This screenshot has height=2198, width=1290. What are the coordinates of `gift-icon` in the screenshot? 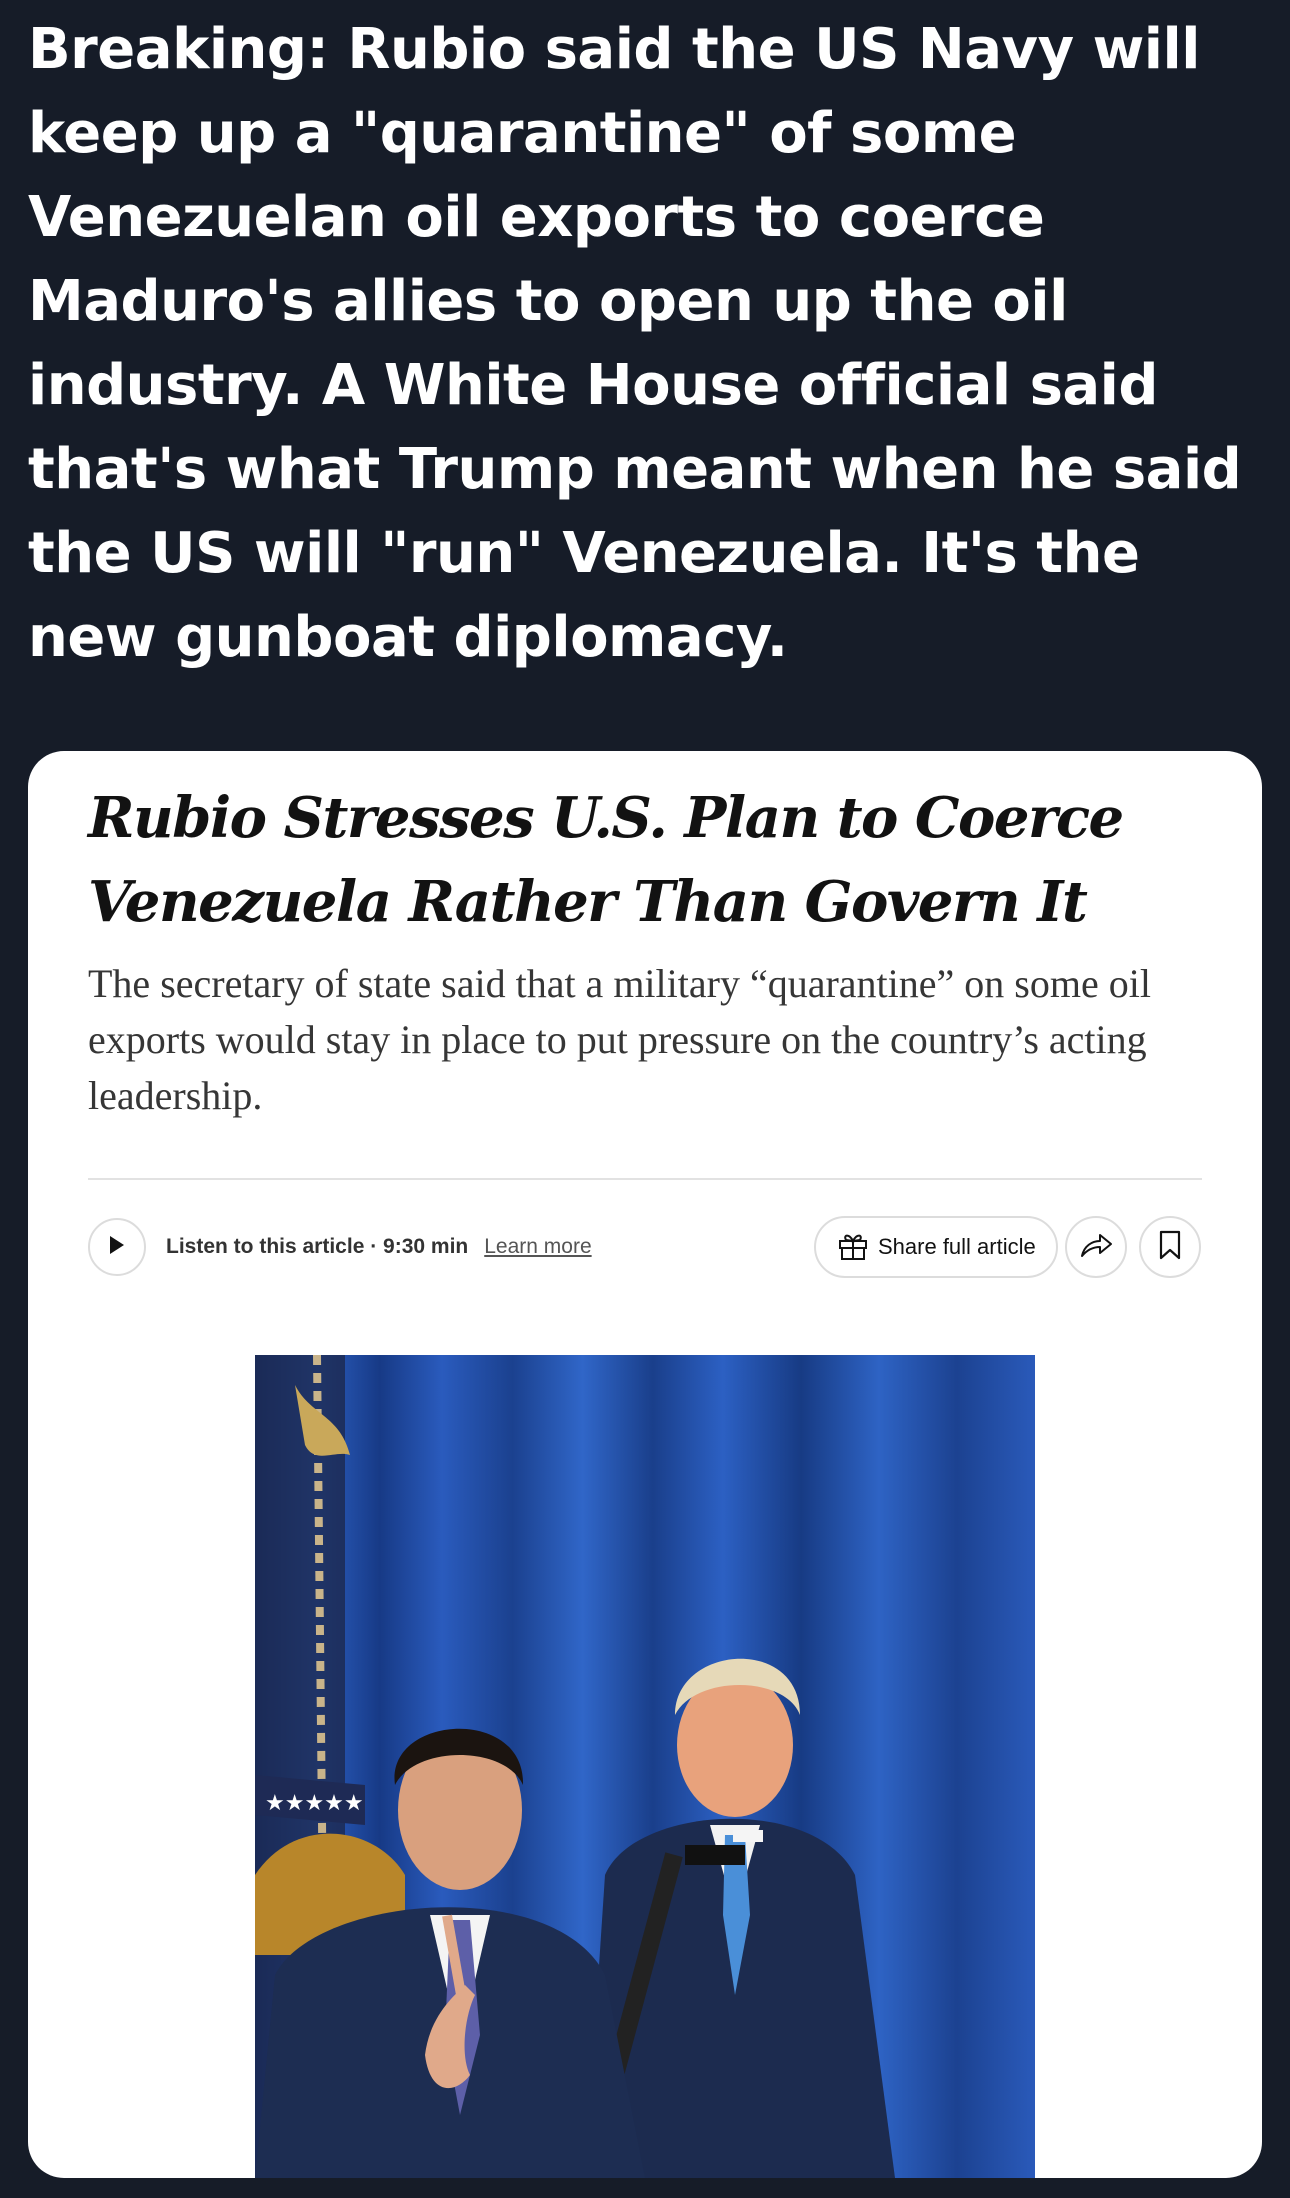 It's located at (853, 1247).